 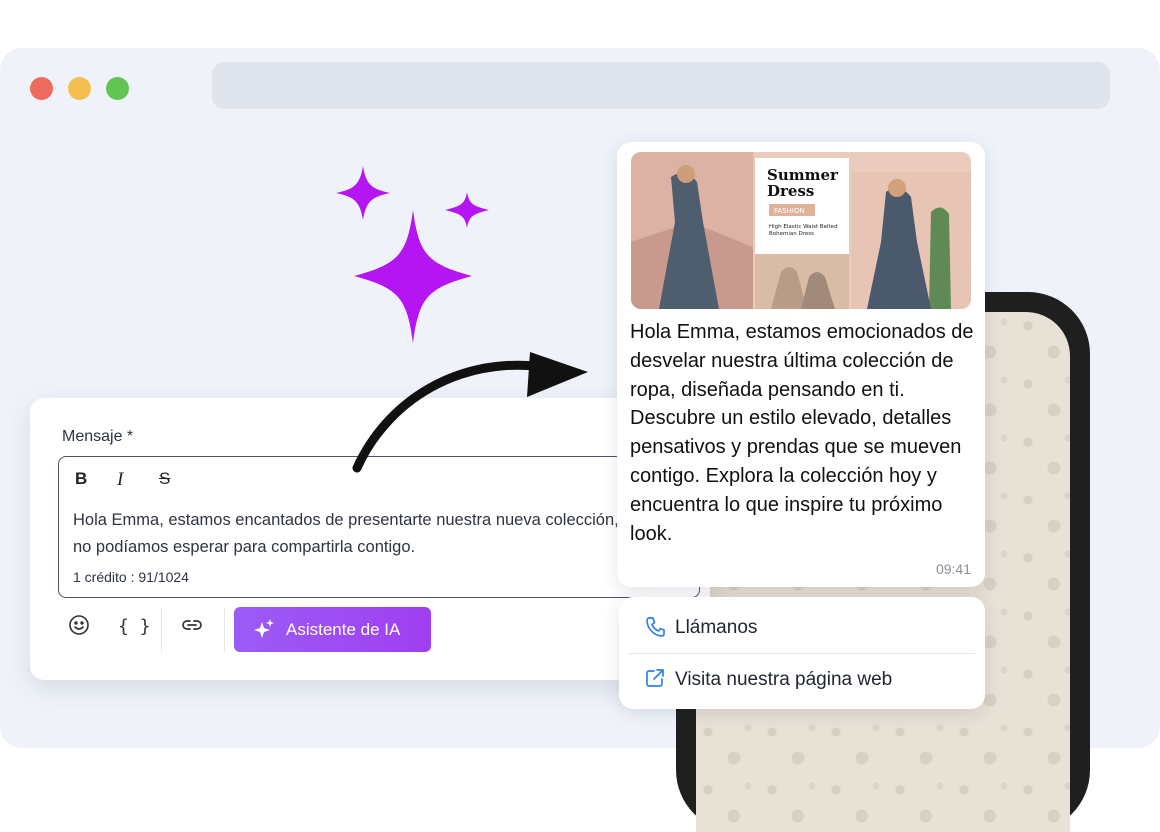 I want to click on visit-website-button: Visita nuestra página web, so click(x=802, y=678).